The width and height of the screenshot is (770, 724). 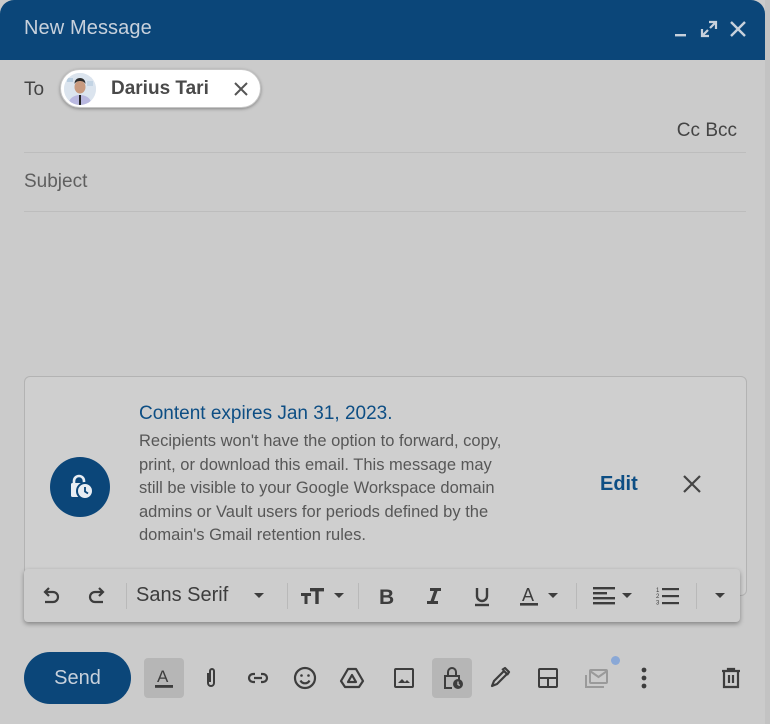 I want to click on subject-input, so click(x=384, y=182).